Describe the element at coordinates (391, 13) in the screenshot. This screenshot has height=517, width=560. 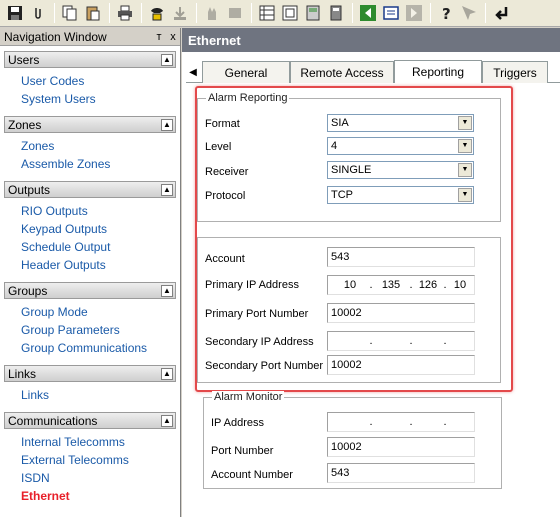
I see `list-icon` at that location.